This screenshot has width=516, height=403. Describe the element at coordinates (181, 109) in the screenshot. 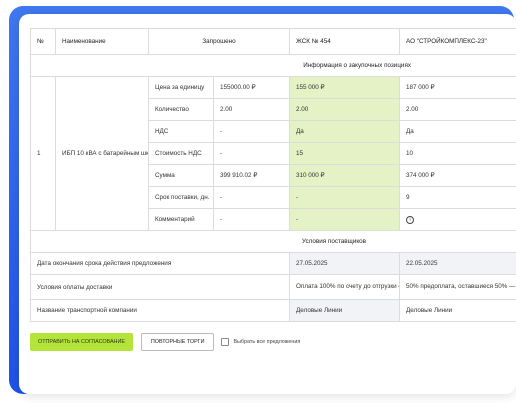

I see `row-label: Количество` at that location.